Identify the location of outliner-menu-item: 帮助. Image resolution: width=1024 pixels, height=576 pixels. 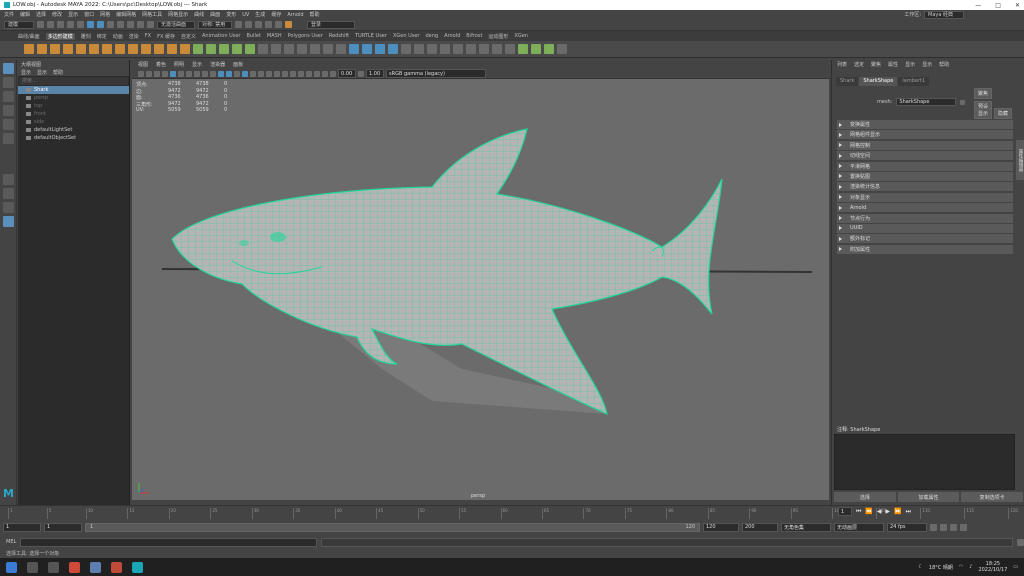
(58, 72).